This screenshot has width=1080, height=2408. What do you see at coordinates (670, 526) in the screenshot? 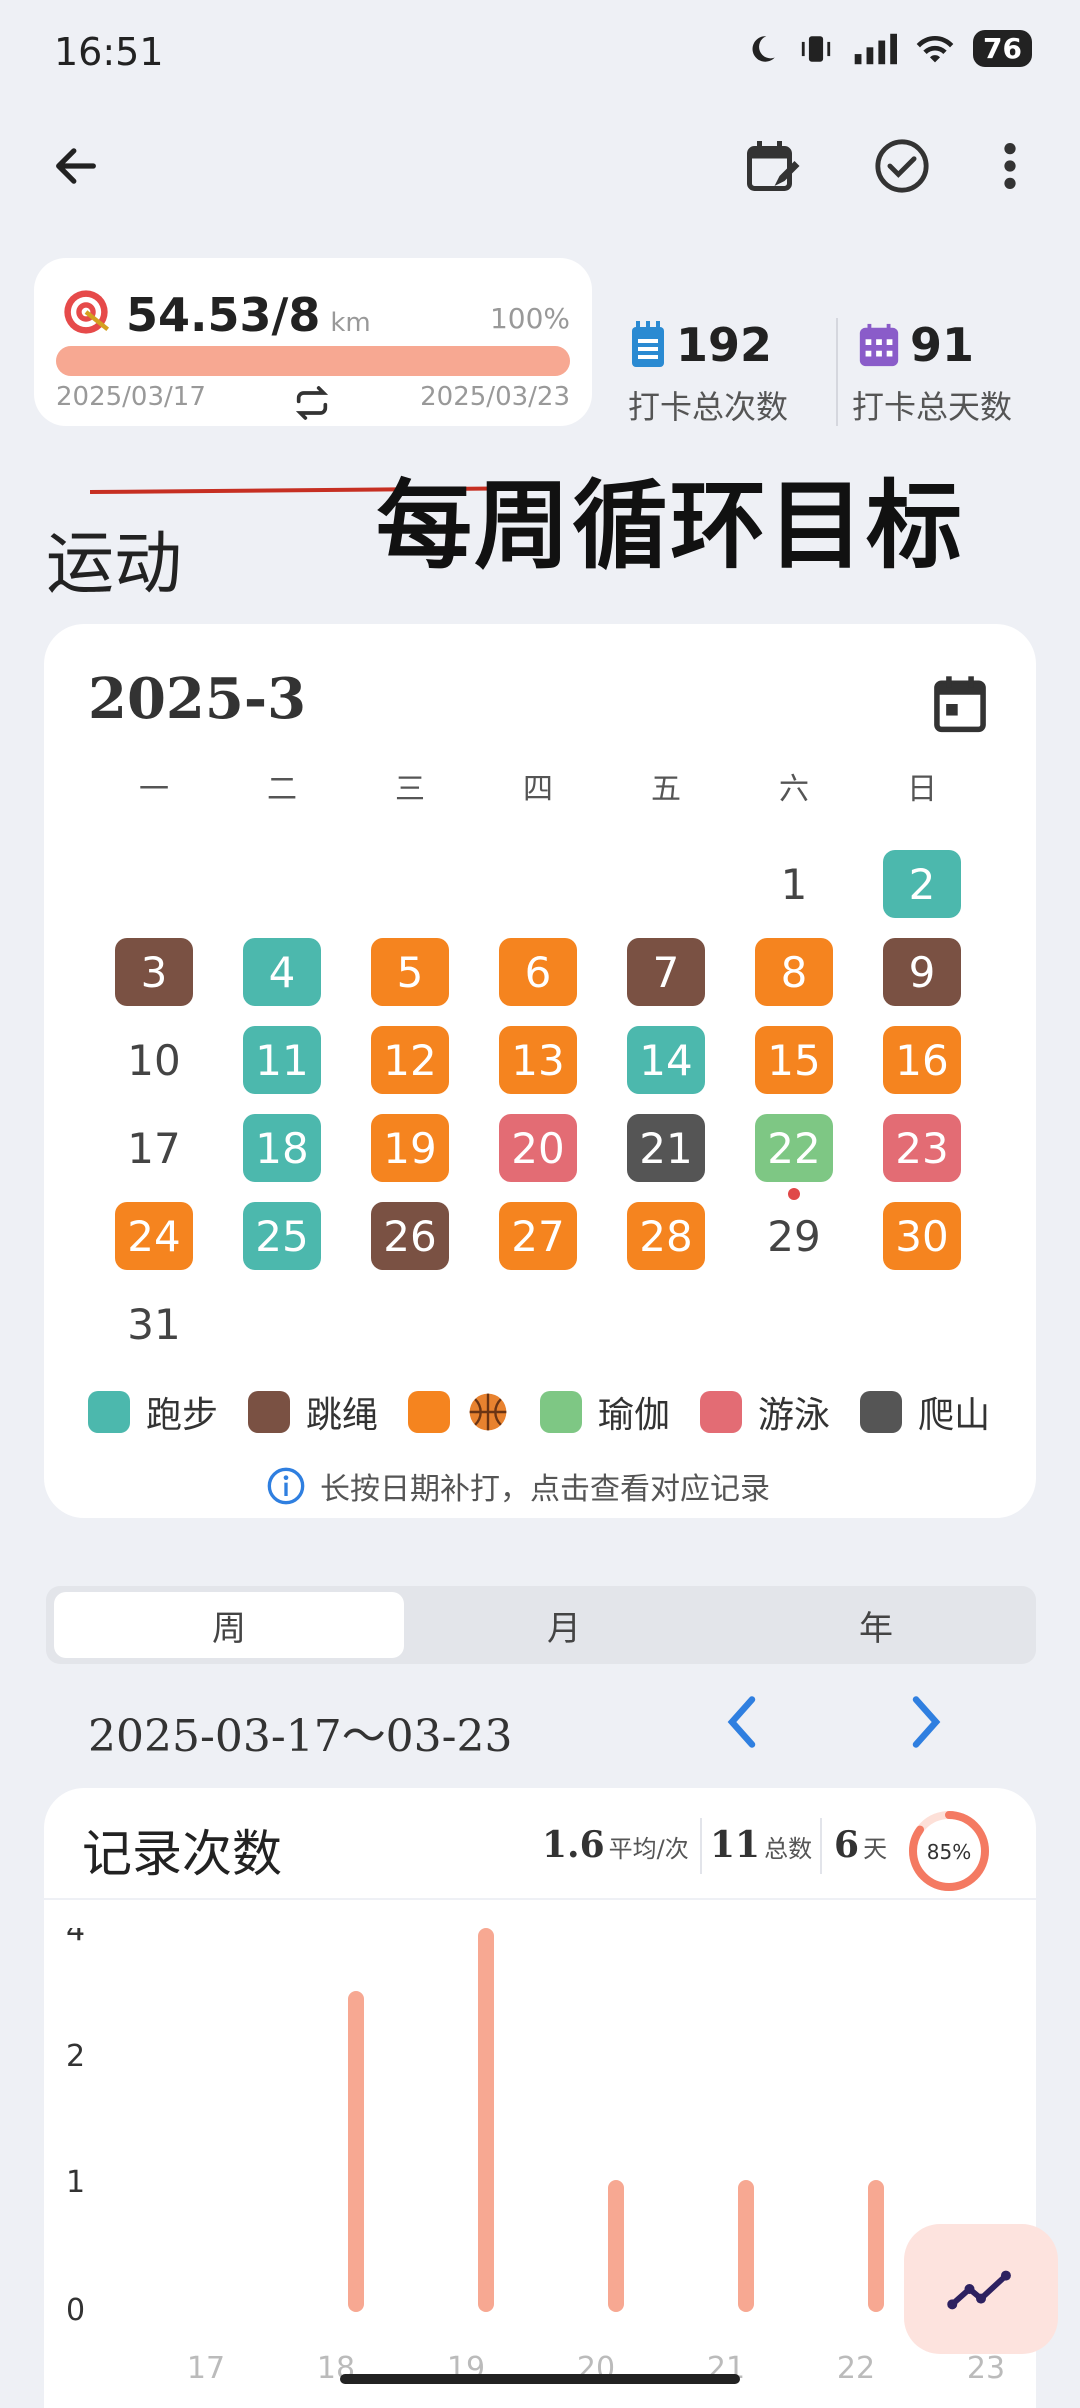
I see `annotation-text: 每周循环目标` at bounding box center [670, 526].